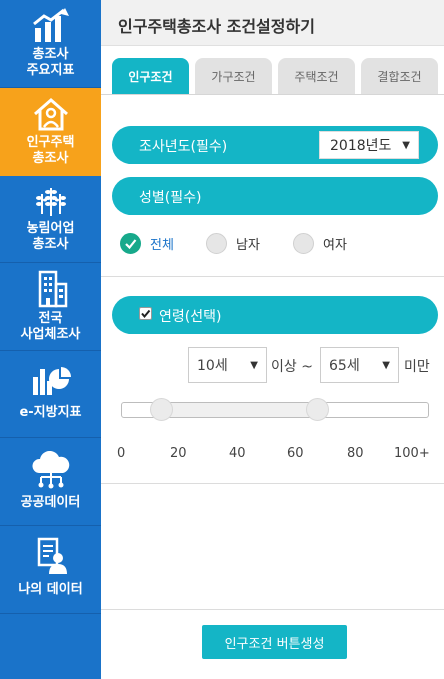 This screenshot has width=444, height=679. What do you see at coordinates (50, 219) in the screenshot?
I see `sidebar-item-agriculture: 농림어업 총조사` at bounding box center [50, 219].